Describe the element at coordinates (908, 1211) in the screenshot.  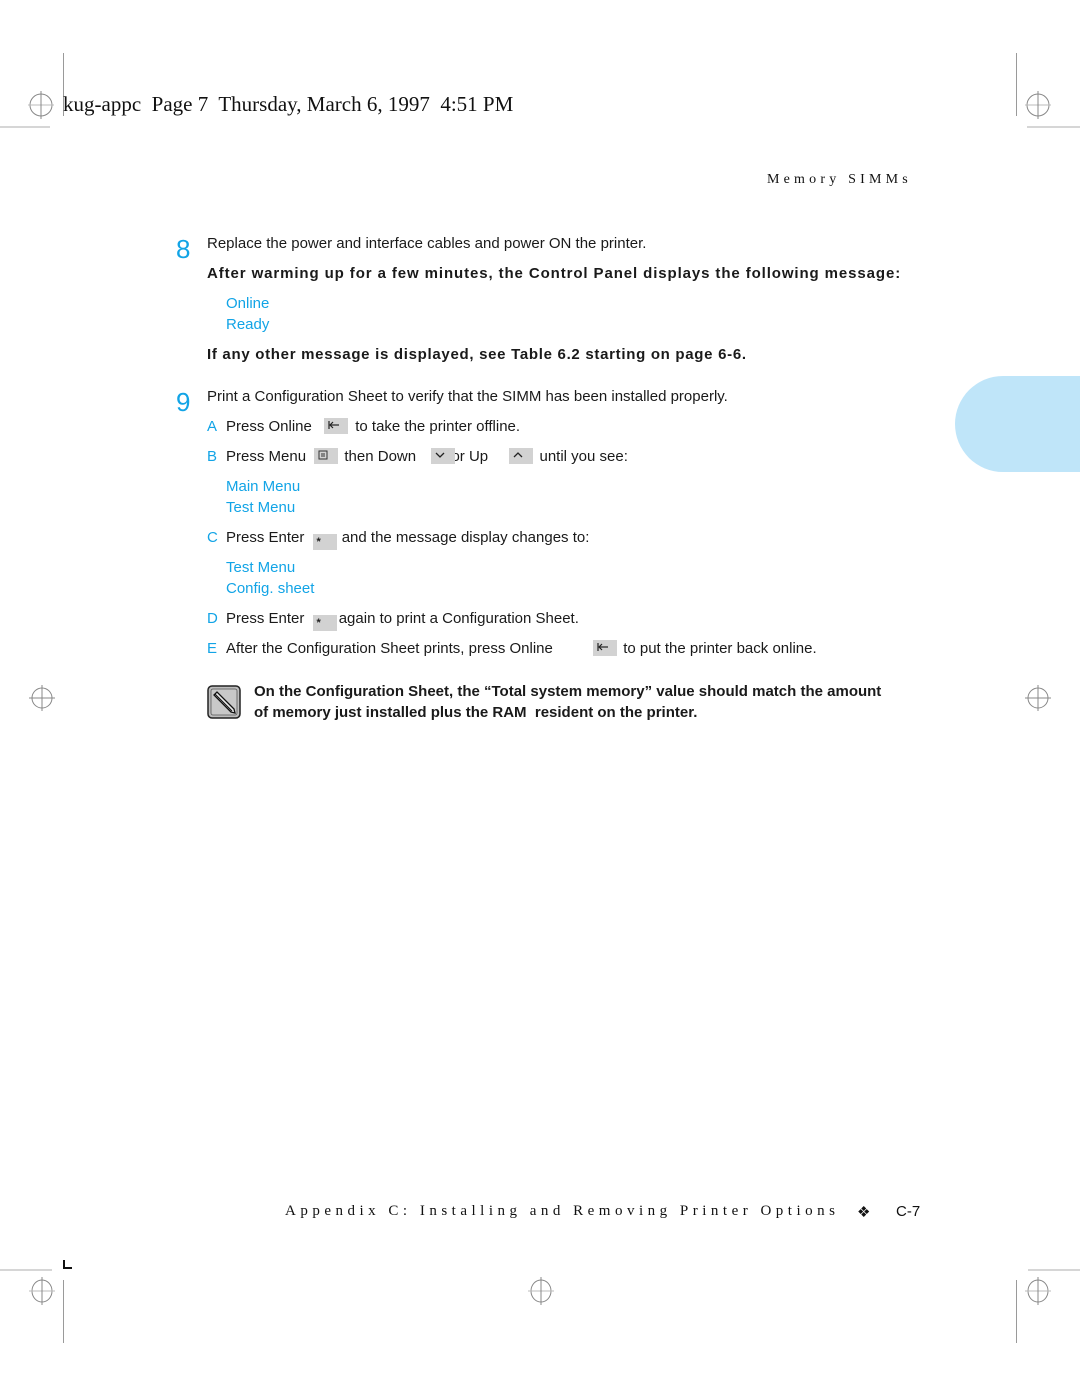
I see `page-number: C-7` at that location.